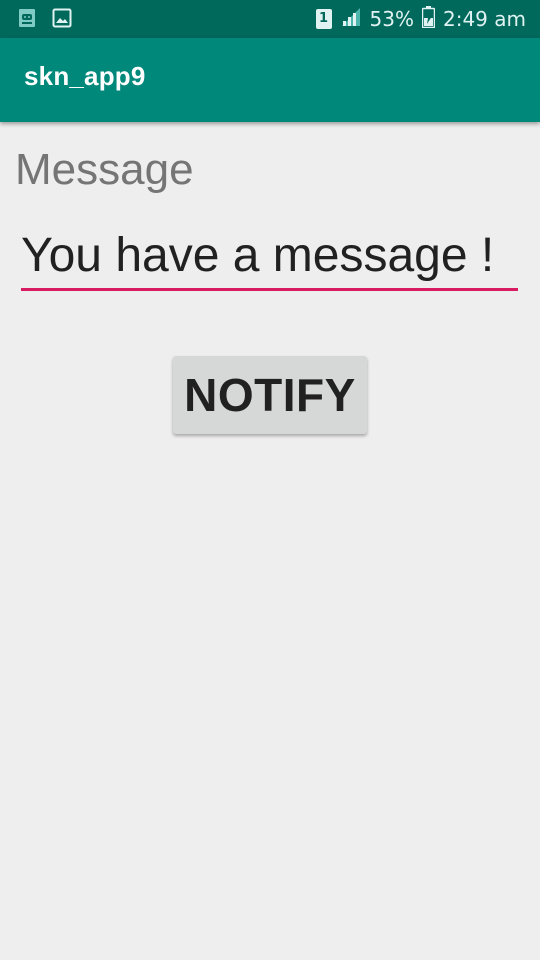  I want to click on clock: 2:49 am, so click(484, 19).